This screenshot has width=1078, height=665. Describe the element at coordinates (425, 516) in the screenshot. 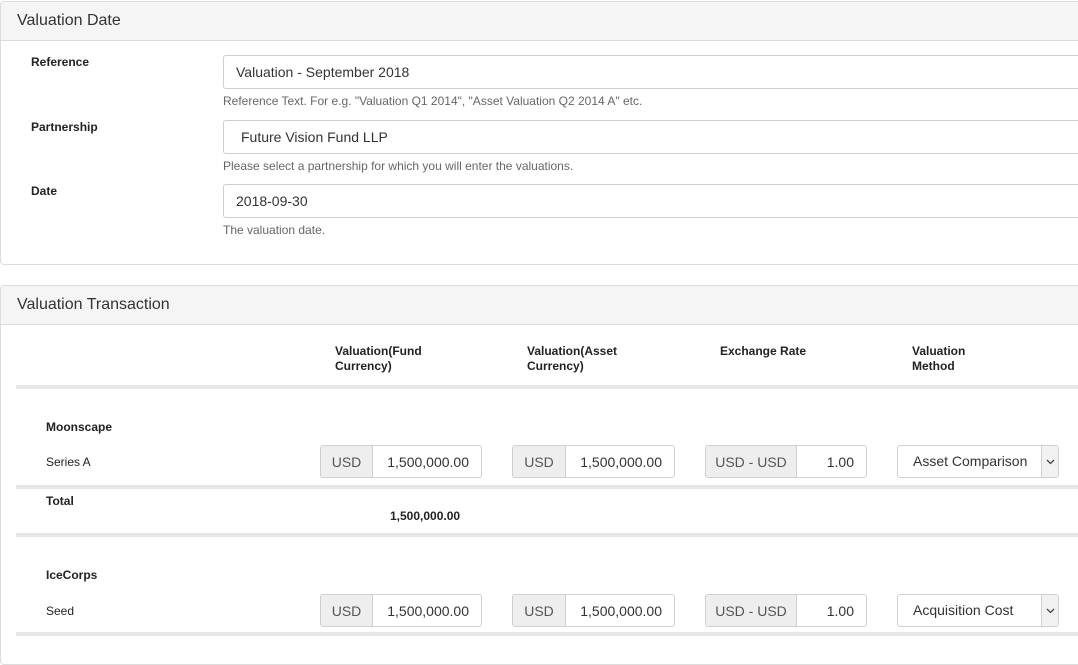

I see `total-value: 1,500,000.00` at that location.